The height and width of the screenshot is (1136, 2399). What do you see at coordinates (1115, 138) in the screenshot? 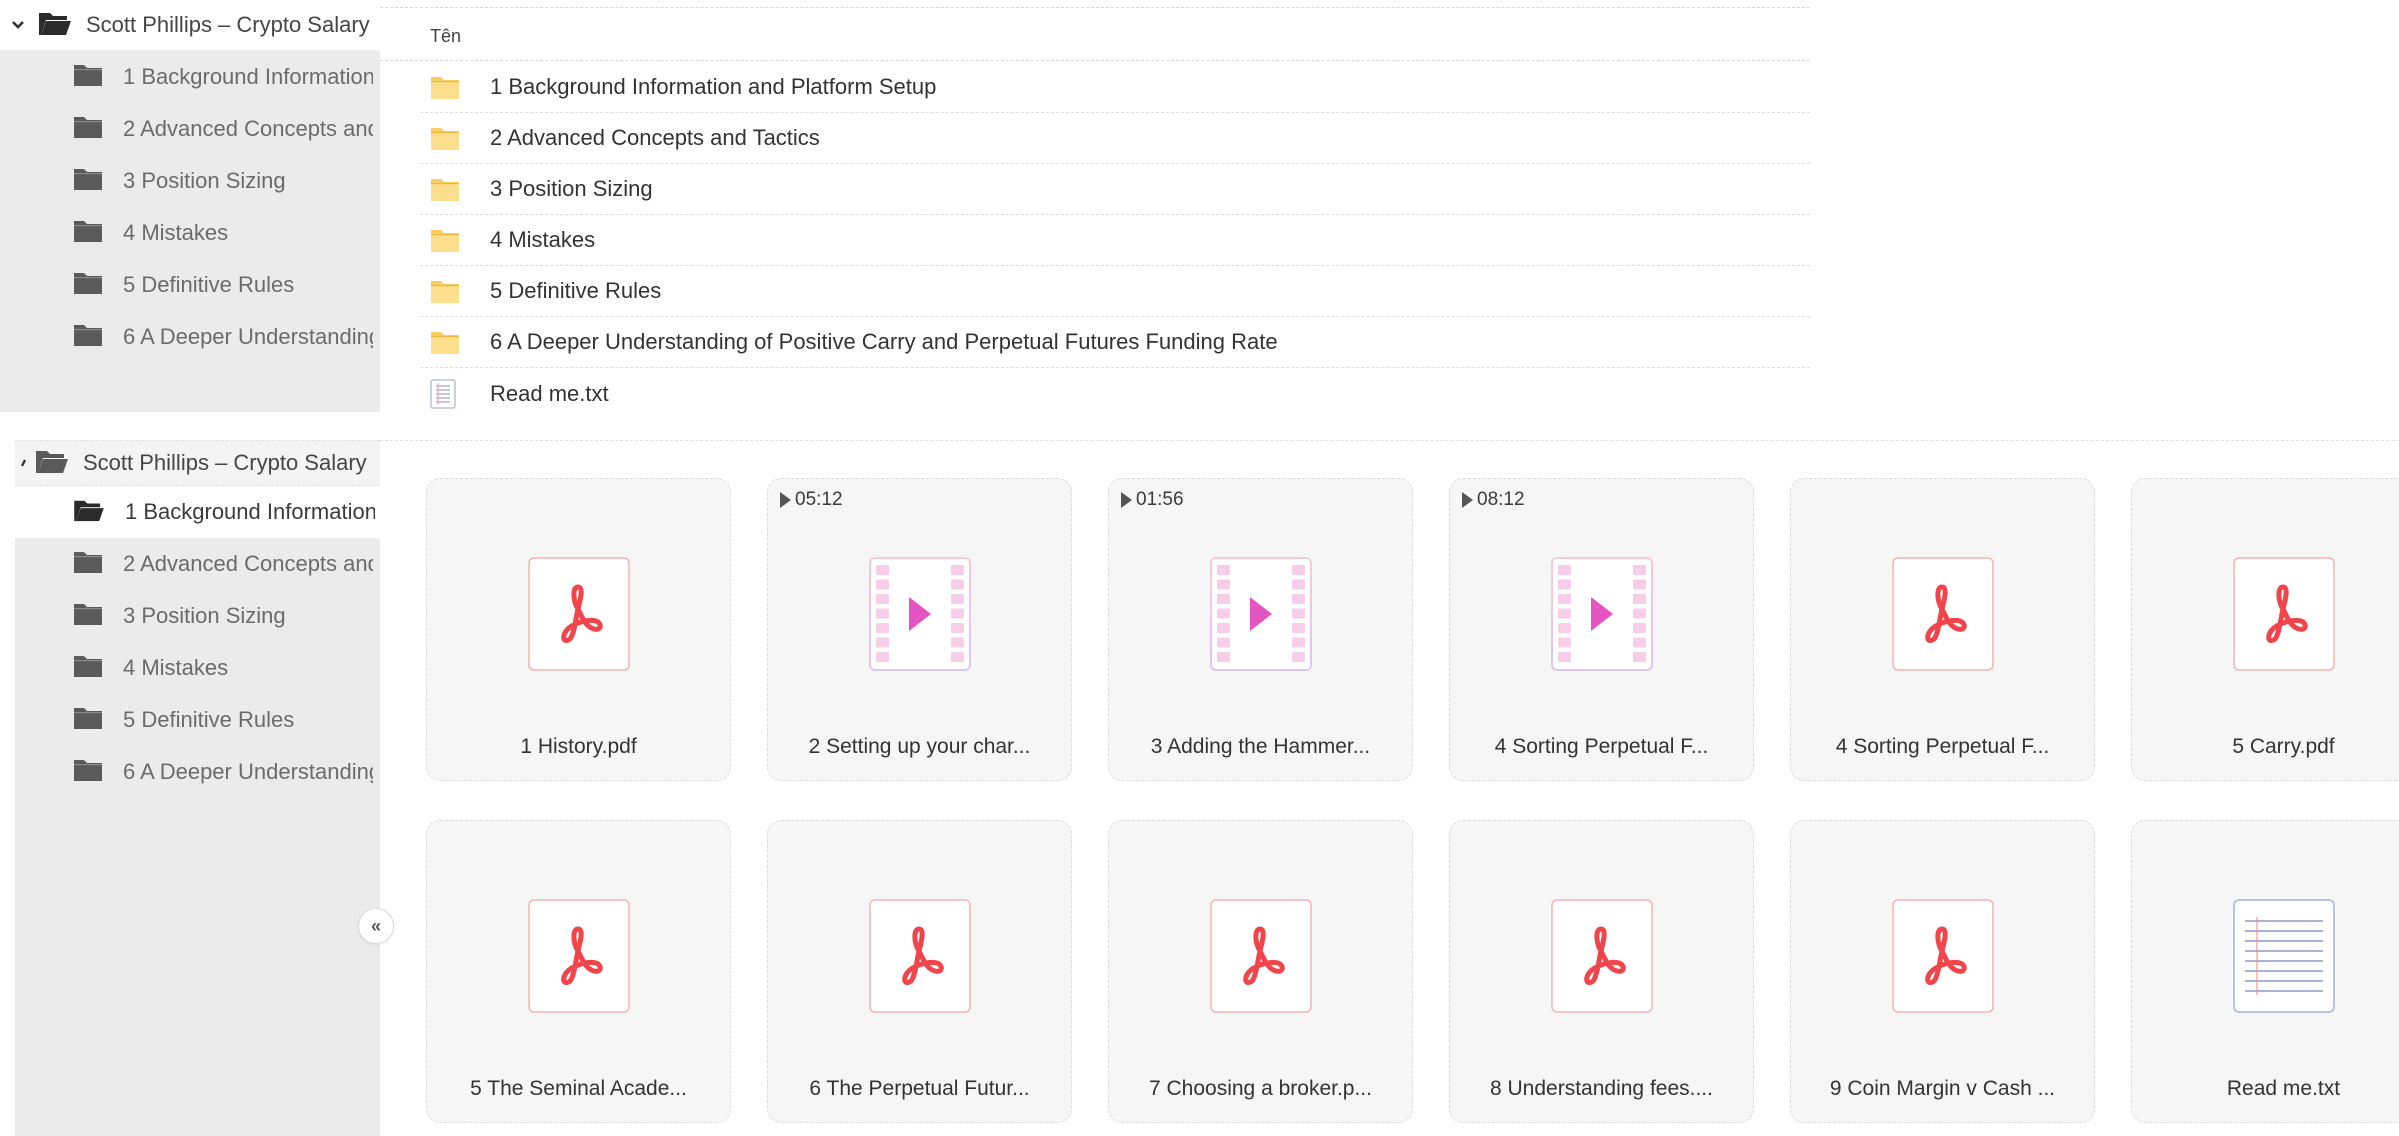
I see `list-row-folder: 2 Advanced Concepts and Tactics` at bounding box center [1115, 138].